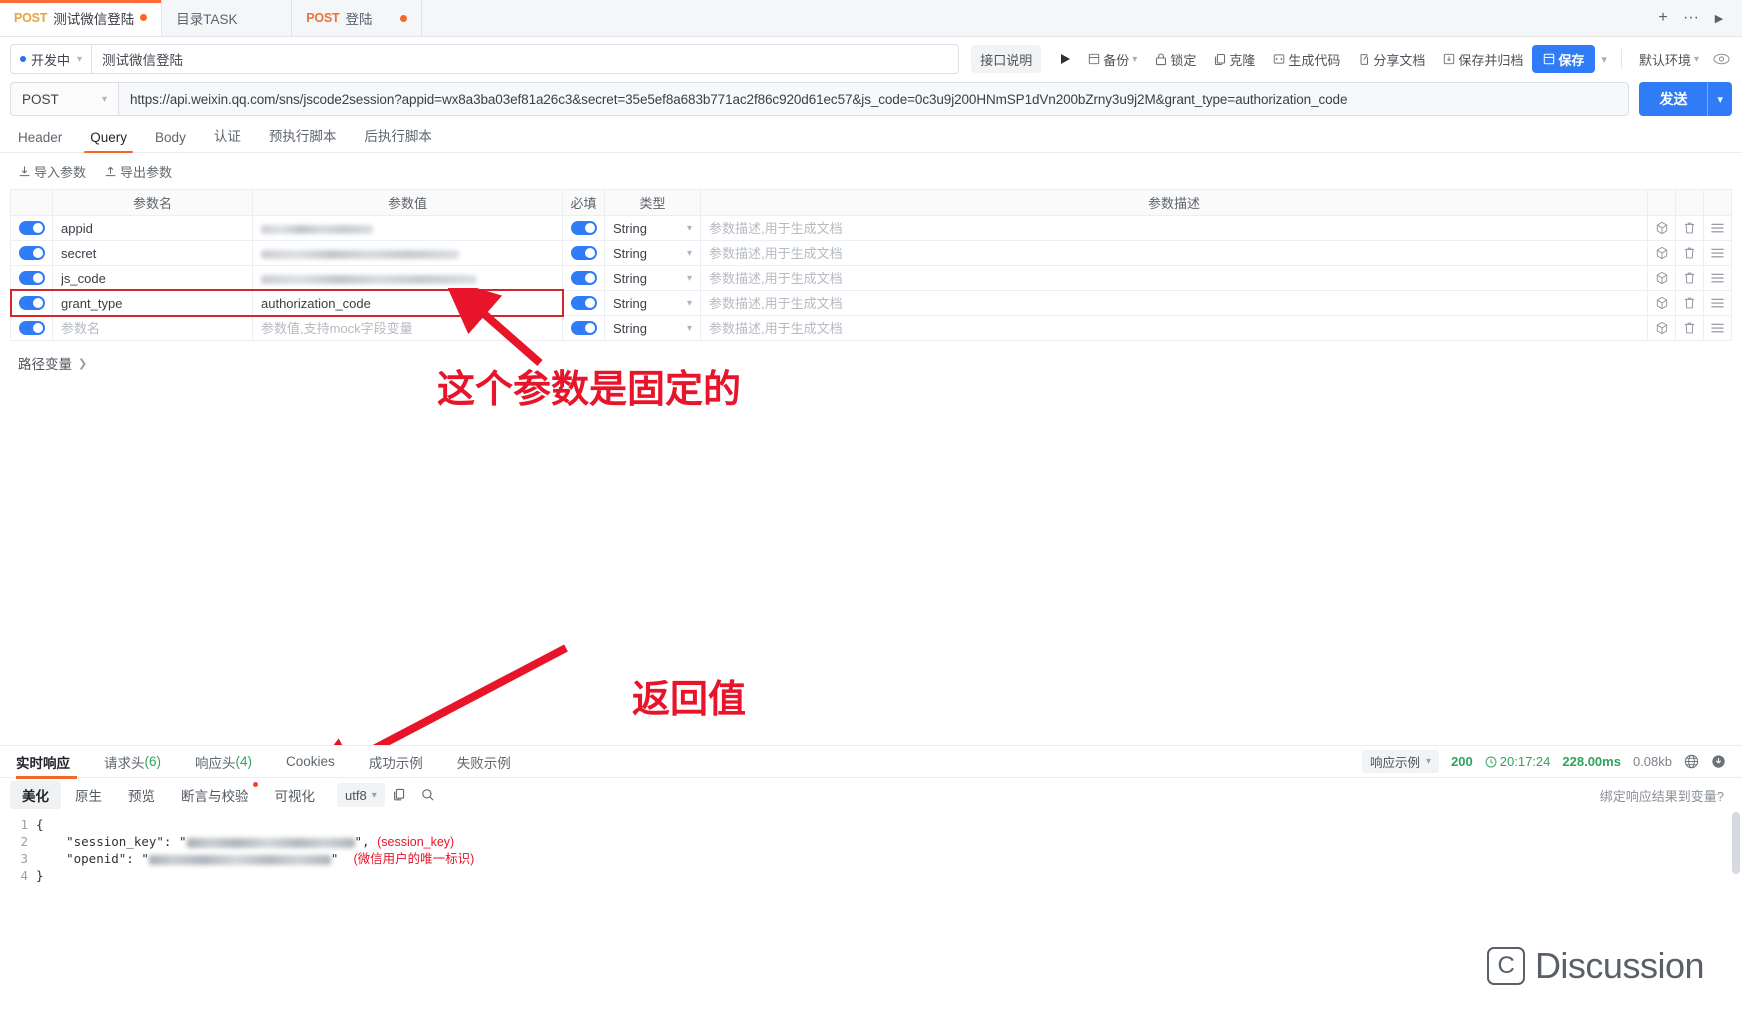  Describe the element at coordinates (108, 141) in the screenshot. I see `tab-query: Query` at that location.